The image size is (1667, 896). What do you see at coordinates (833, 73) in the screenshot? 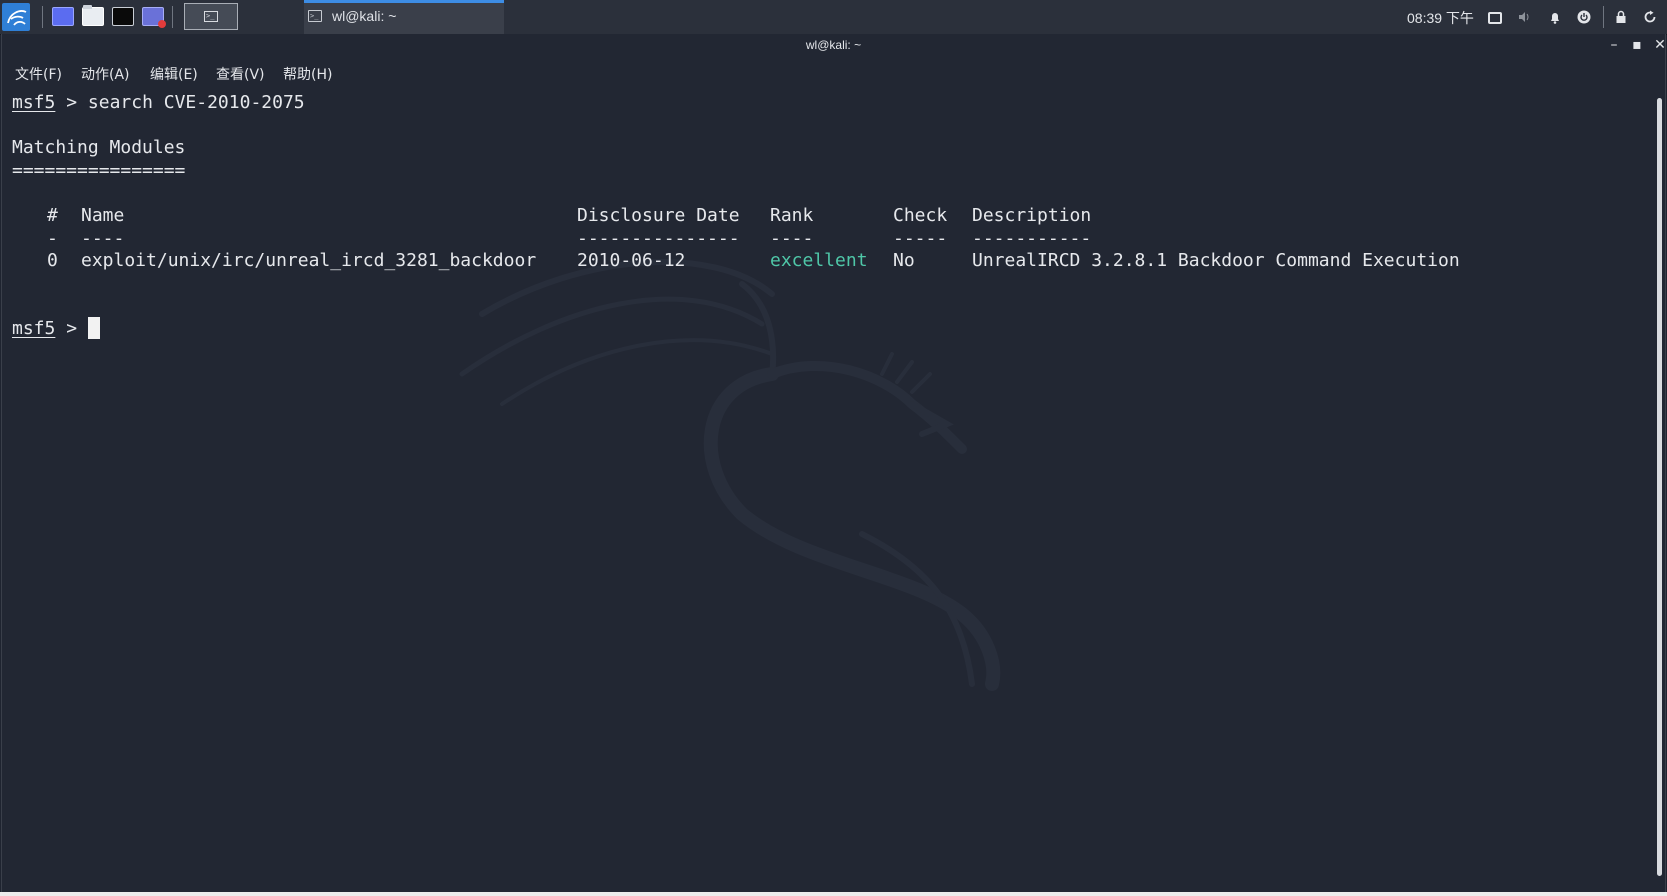
I see `menu-bar: 文件(F) 动作(A) 编辑(E) 查看(V) 帮助(H)` at bounding box center [833, 73].